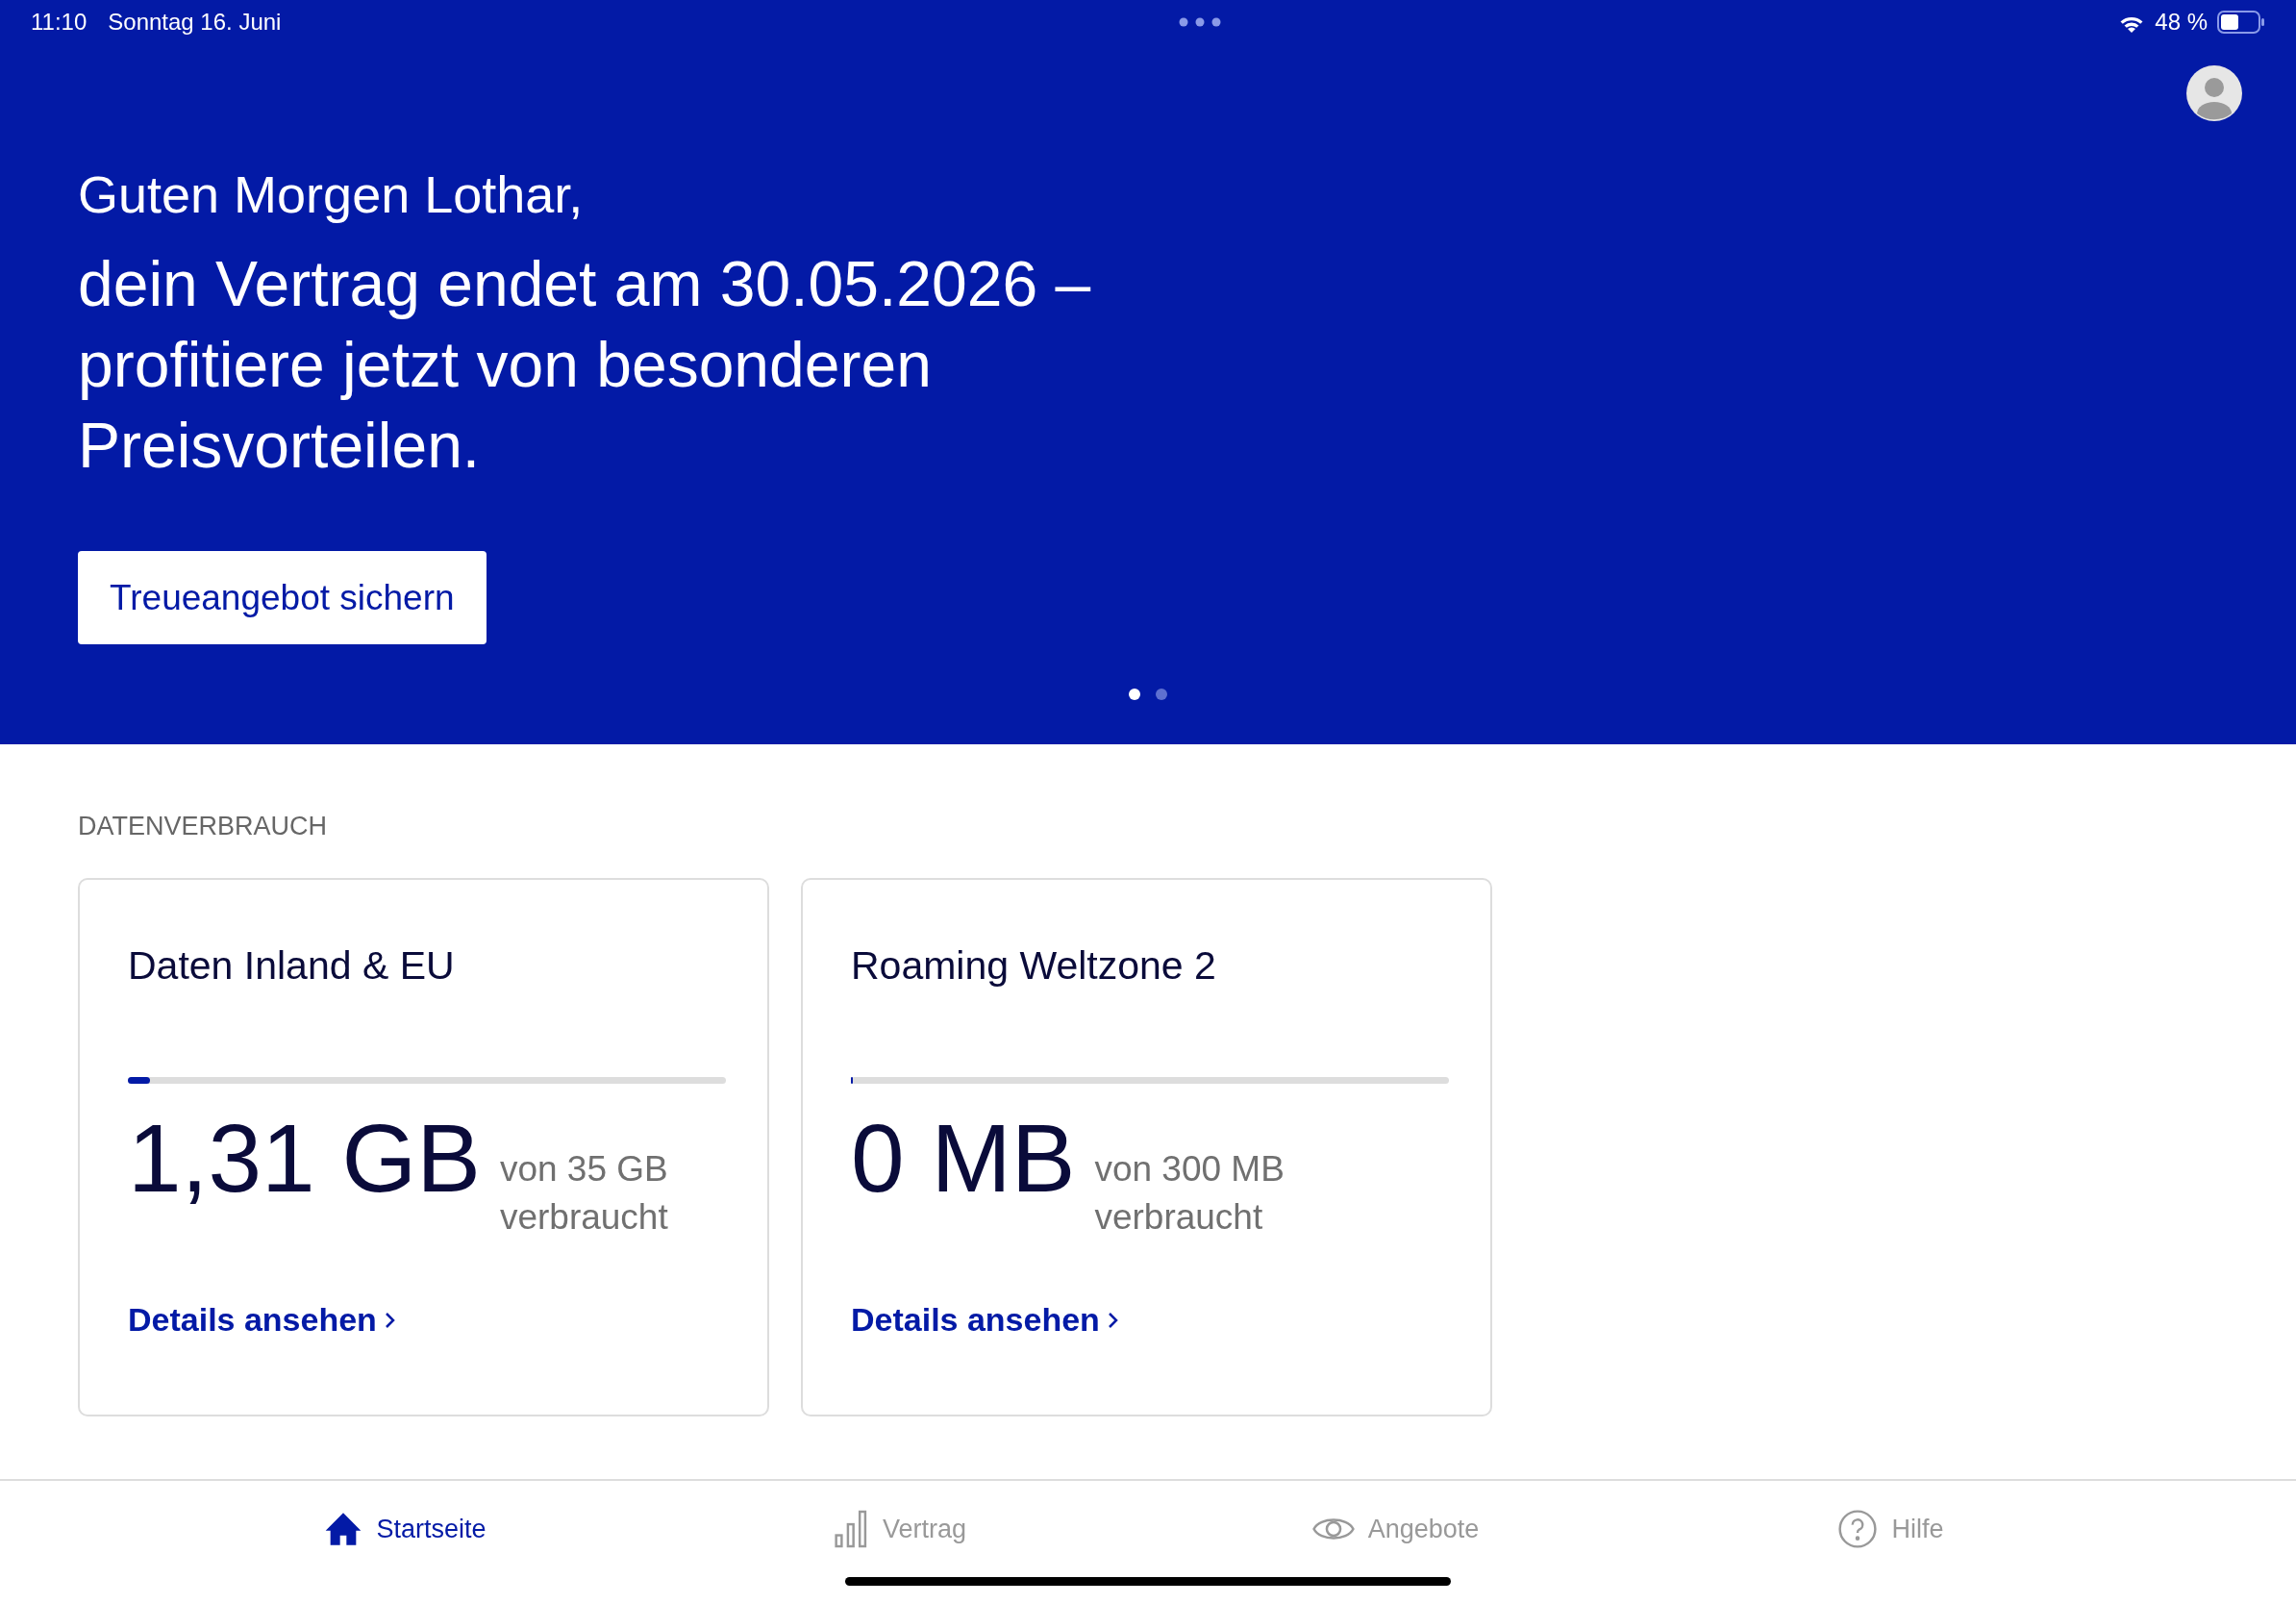 Image resolution: width=2296 pixels, height=1604 pixels. What do you see at coordinates (583, 1193) in the screenshot?
I see `usage-limit-text: von 35 GB verbraucht` at bounding box center [583, 1193].